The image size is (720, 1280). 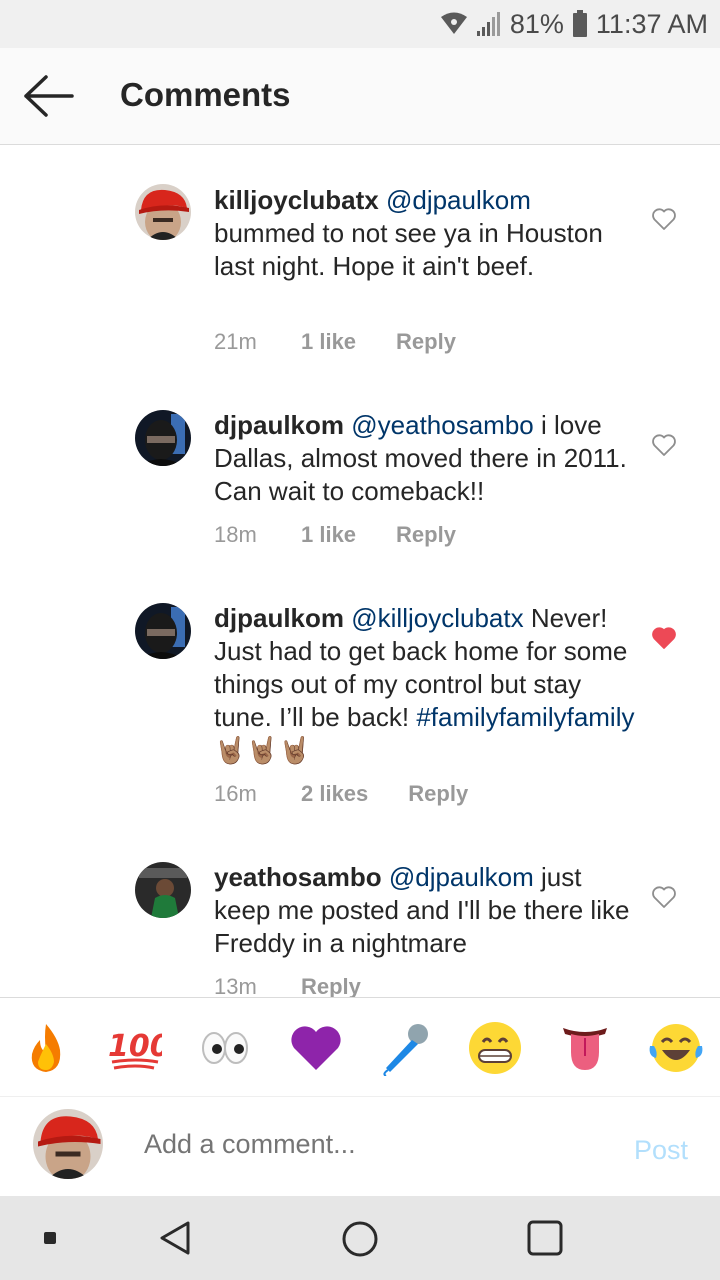 I want to click on comment-username: yeathosambo, so click(x=298, y=877).